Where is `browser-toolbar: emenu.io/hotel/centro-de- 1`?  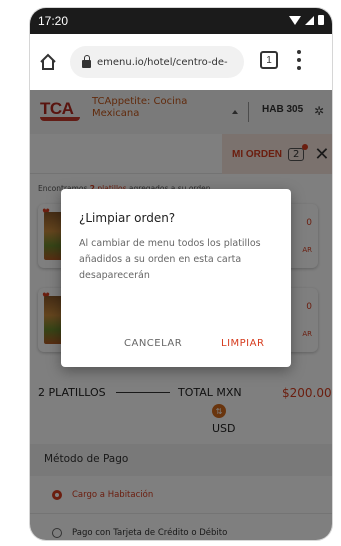
browser-toolbar: emenu.io/hotel/centro-de- 1 is located at coordinates (181, 62).